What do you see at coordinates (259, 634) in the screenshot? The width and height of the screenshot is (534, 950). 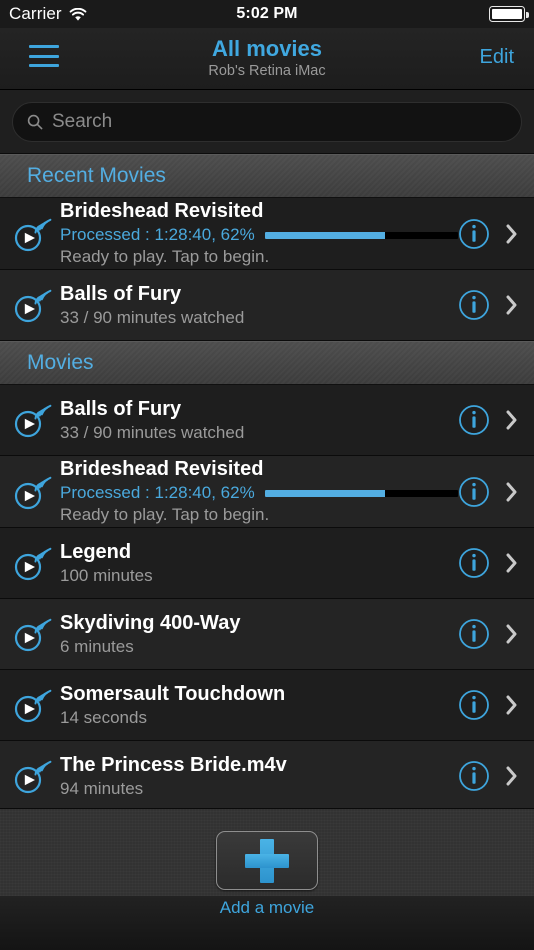 I see `movie-row-body: Skydiving 400-Way 6 minutes` at bounding box center [259, 634].